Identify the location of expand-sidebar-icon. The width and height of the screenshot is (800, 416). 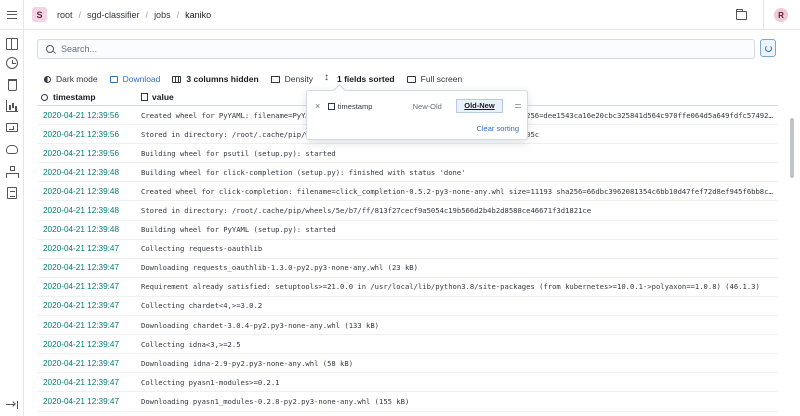
(12, 405).